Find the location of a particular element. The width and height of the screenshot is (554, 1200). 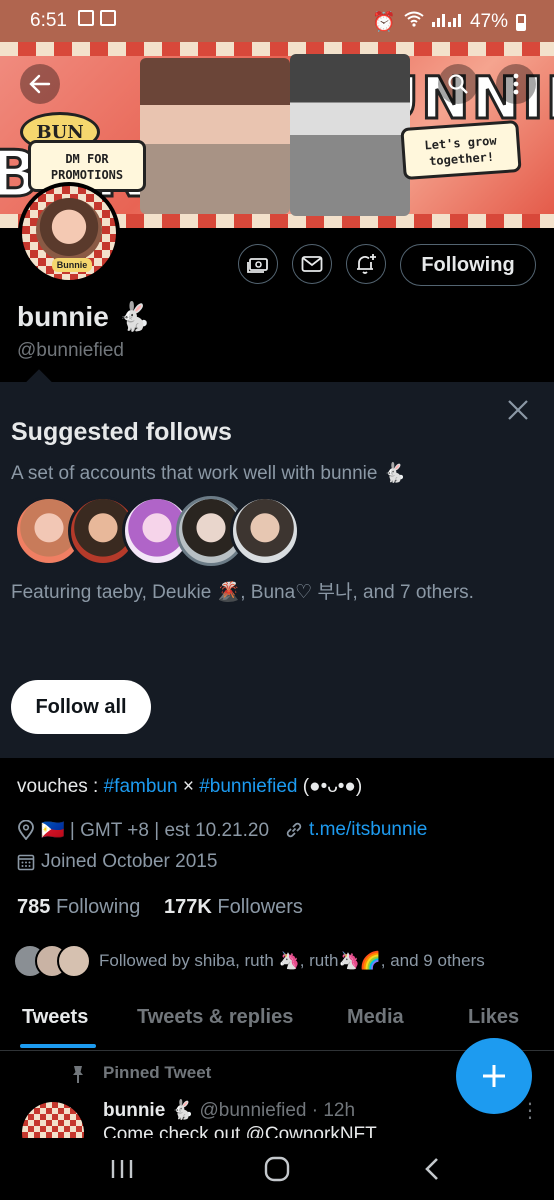

search-button is located at coordinates (458, 84).